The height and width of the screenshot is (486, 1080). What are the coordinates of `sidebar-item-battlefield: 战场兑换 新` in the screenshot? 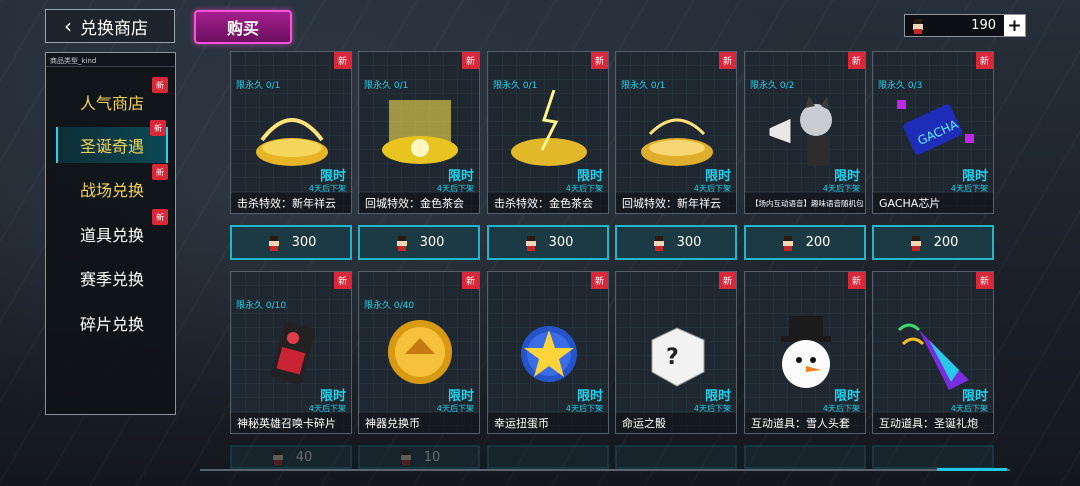 It's located at (112, 185).